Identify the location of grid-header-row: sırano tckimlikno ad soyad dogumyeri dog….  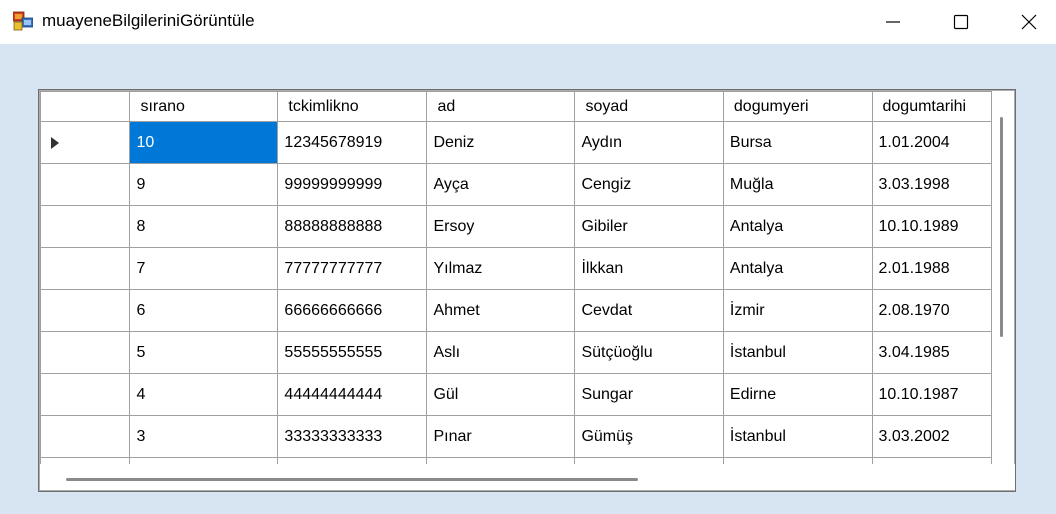
(516, 106).